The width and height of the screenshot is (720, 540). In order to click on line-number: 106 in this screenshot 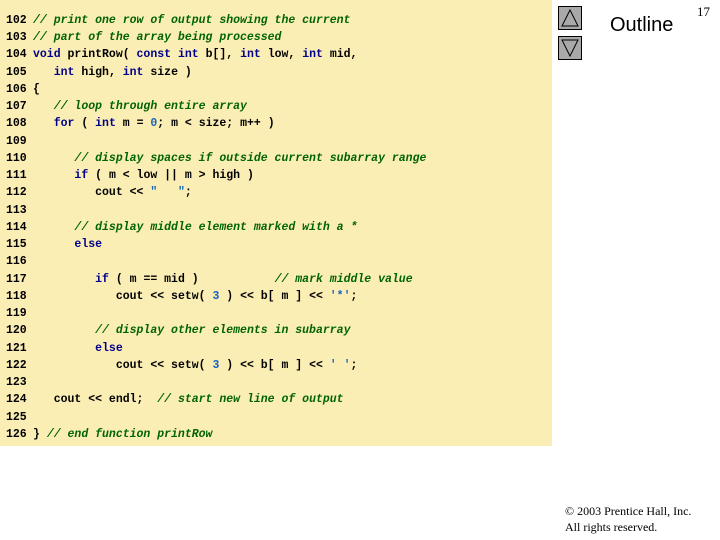, I will do `click(16, 89)`.